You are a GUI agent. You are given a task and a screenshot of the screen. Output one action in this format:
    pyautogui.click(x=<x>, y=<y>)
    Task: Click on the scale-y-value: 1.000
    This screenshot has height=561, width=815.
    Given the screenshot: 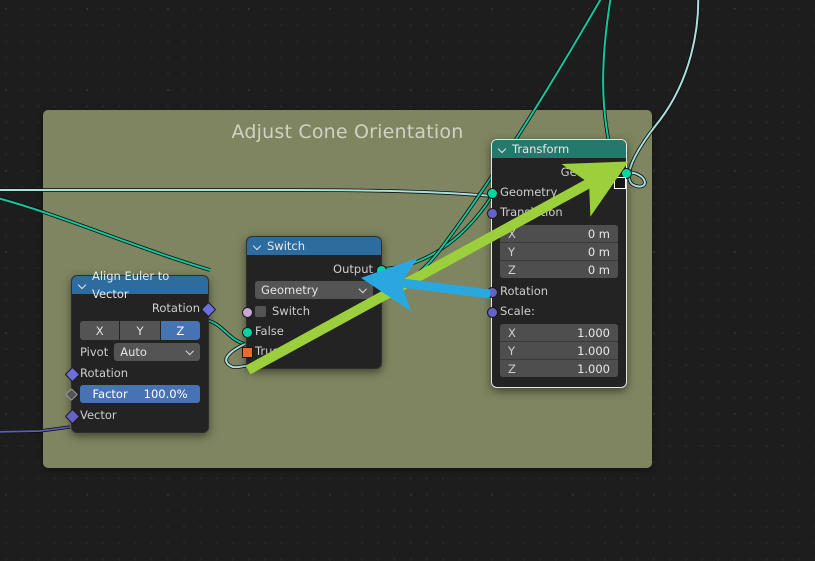 What is the action you would take?
    pyautogui.click(x=593, y=350)
    